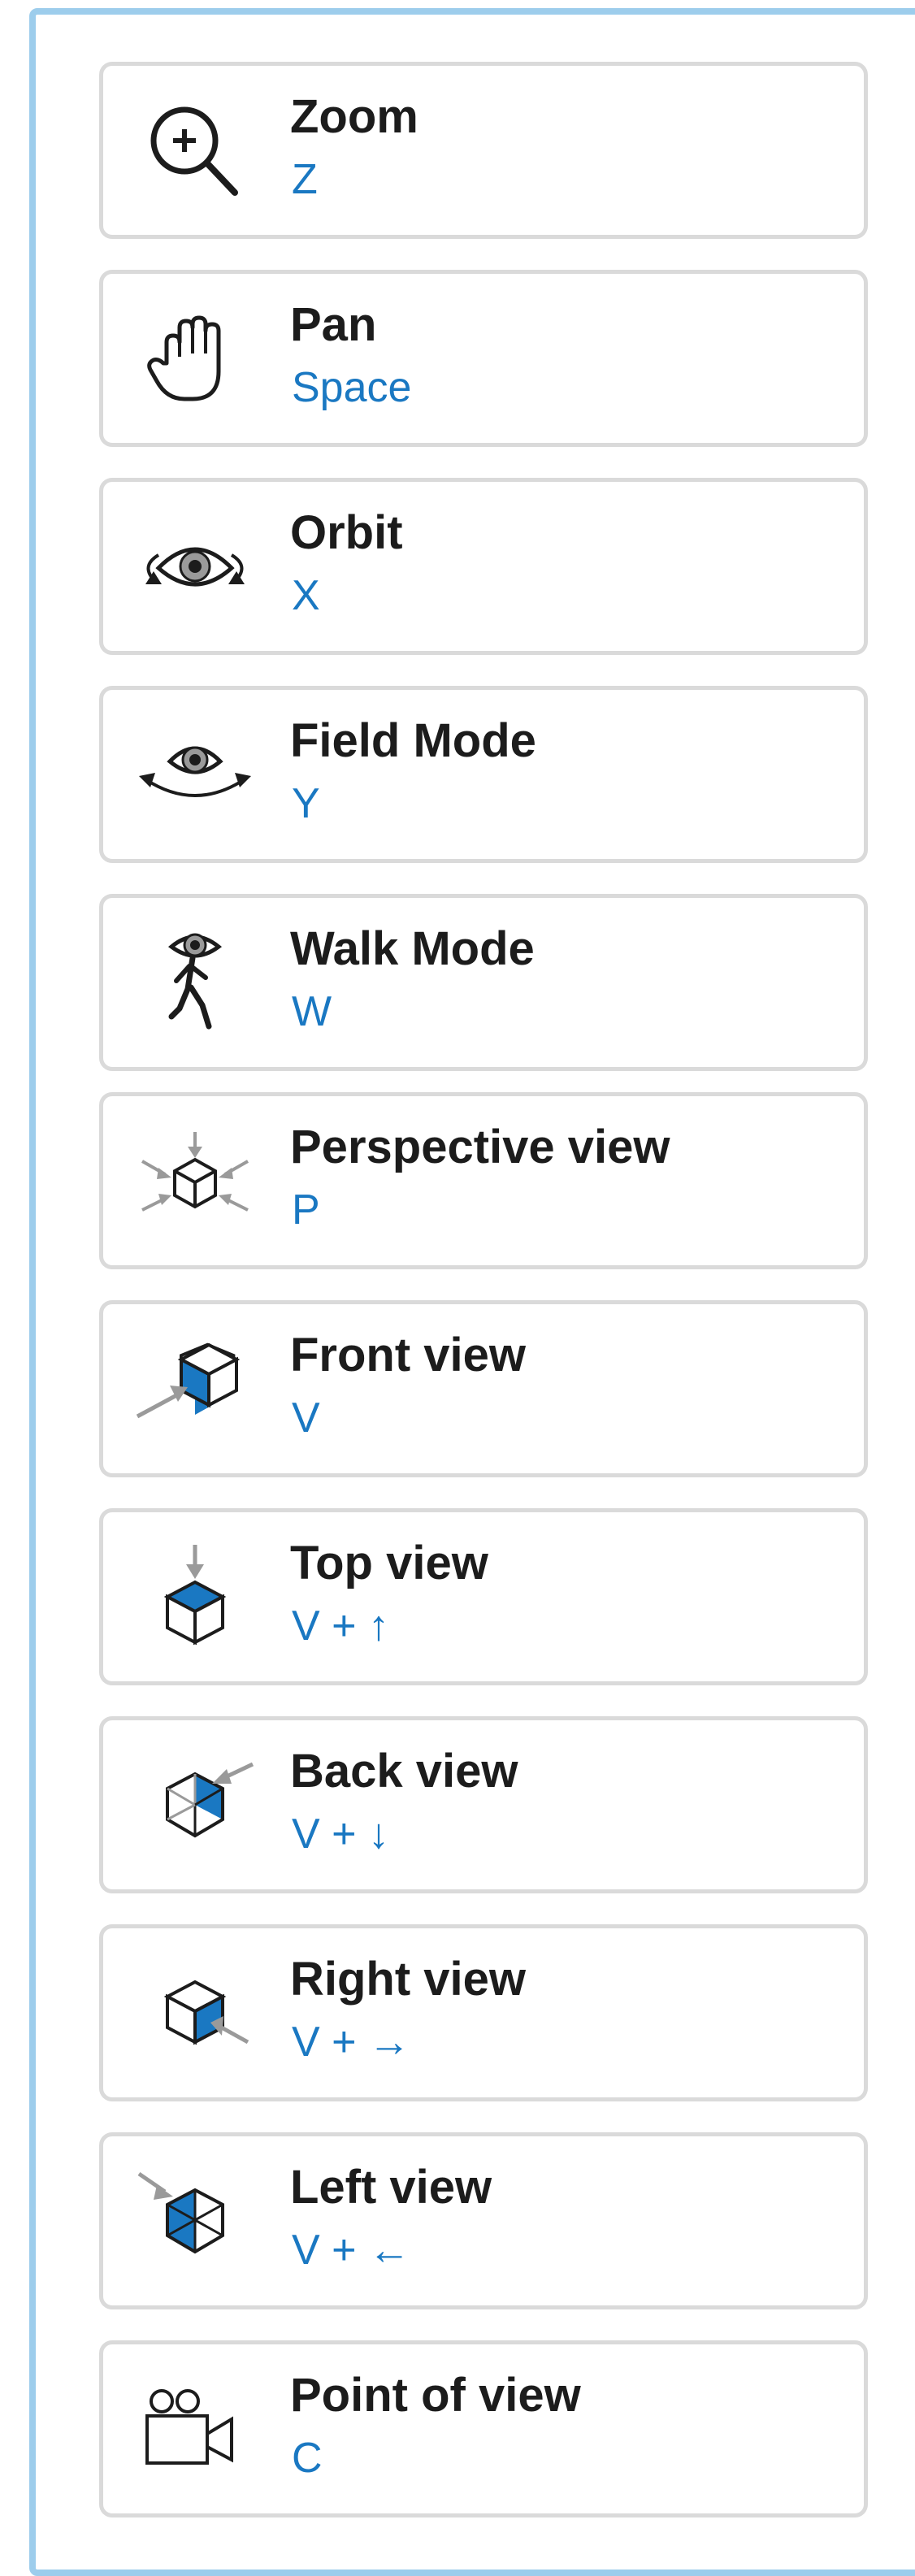 Image resolution: width=915 pixels, height=2576 pixels. What do you see at coordinates (195, 2430) in the screenshot?
I see `camera-icon` at bounding box center [195, 2430].